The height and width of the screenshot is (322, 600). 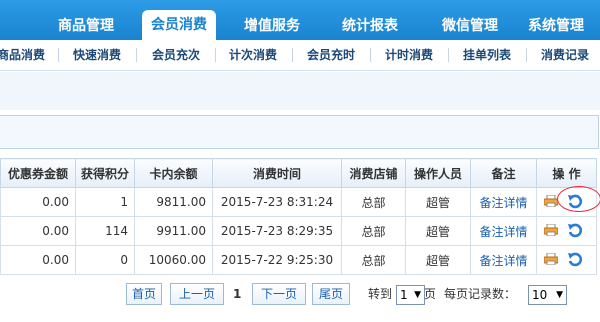 I want to click on sub-goods-consume: 商品消费, so click(x=24, y=55).